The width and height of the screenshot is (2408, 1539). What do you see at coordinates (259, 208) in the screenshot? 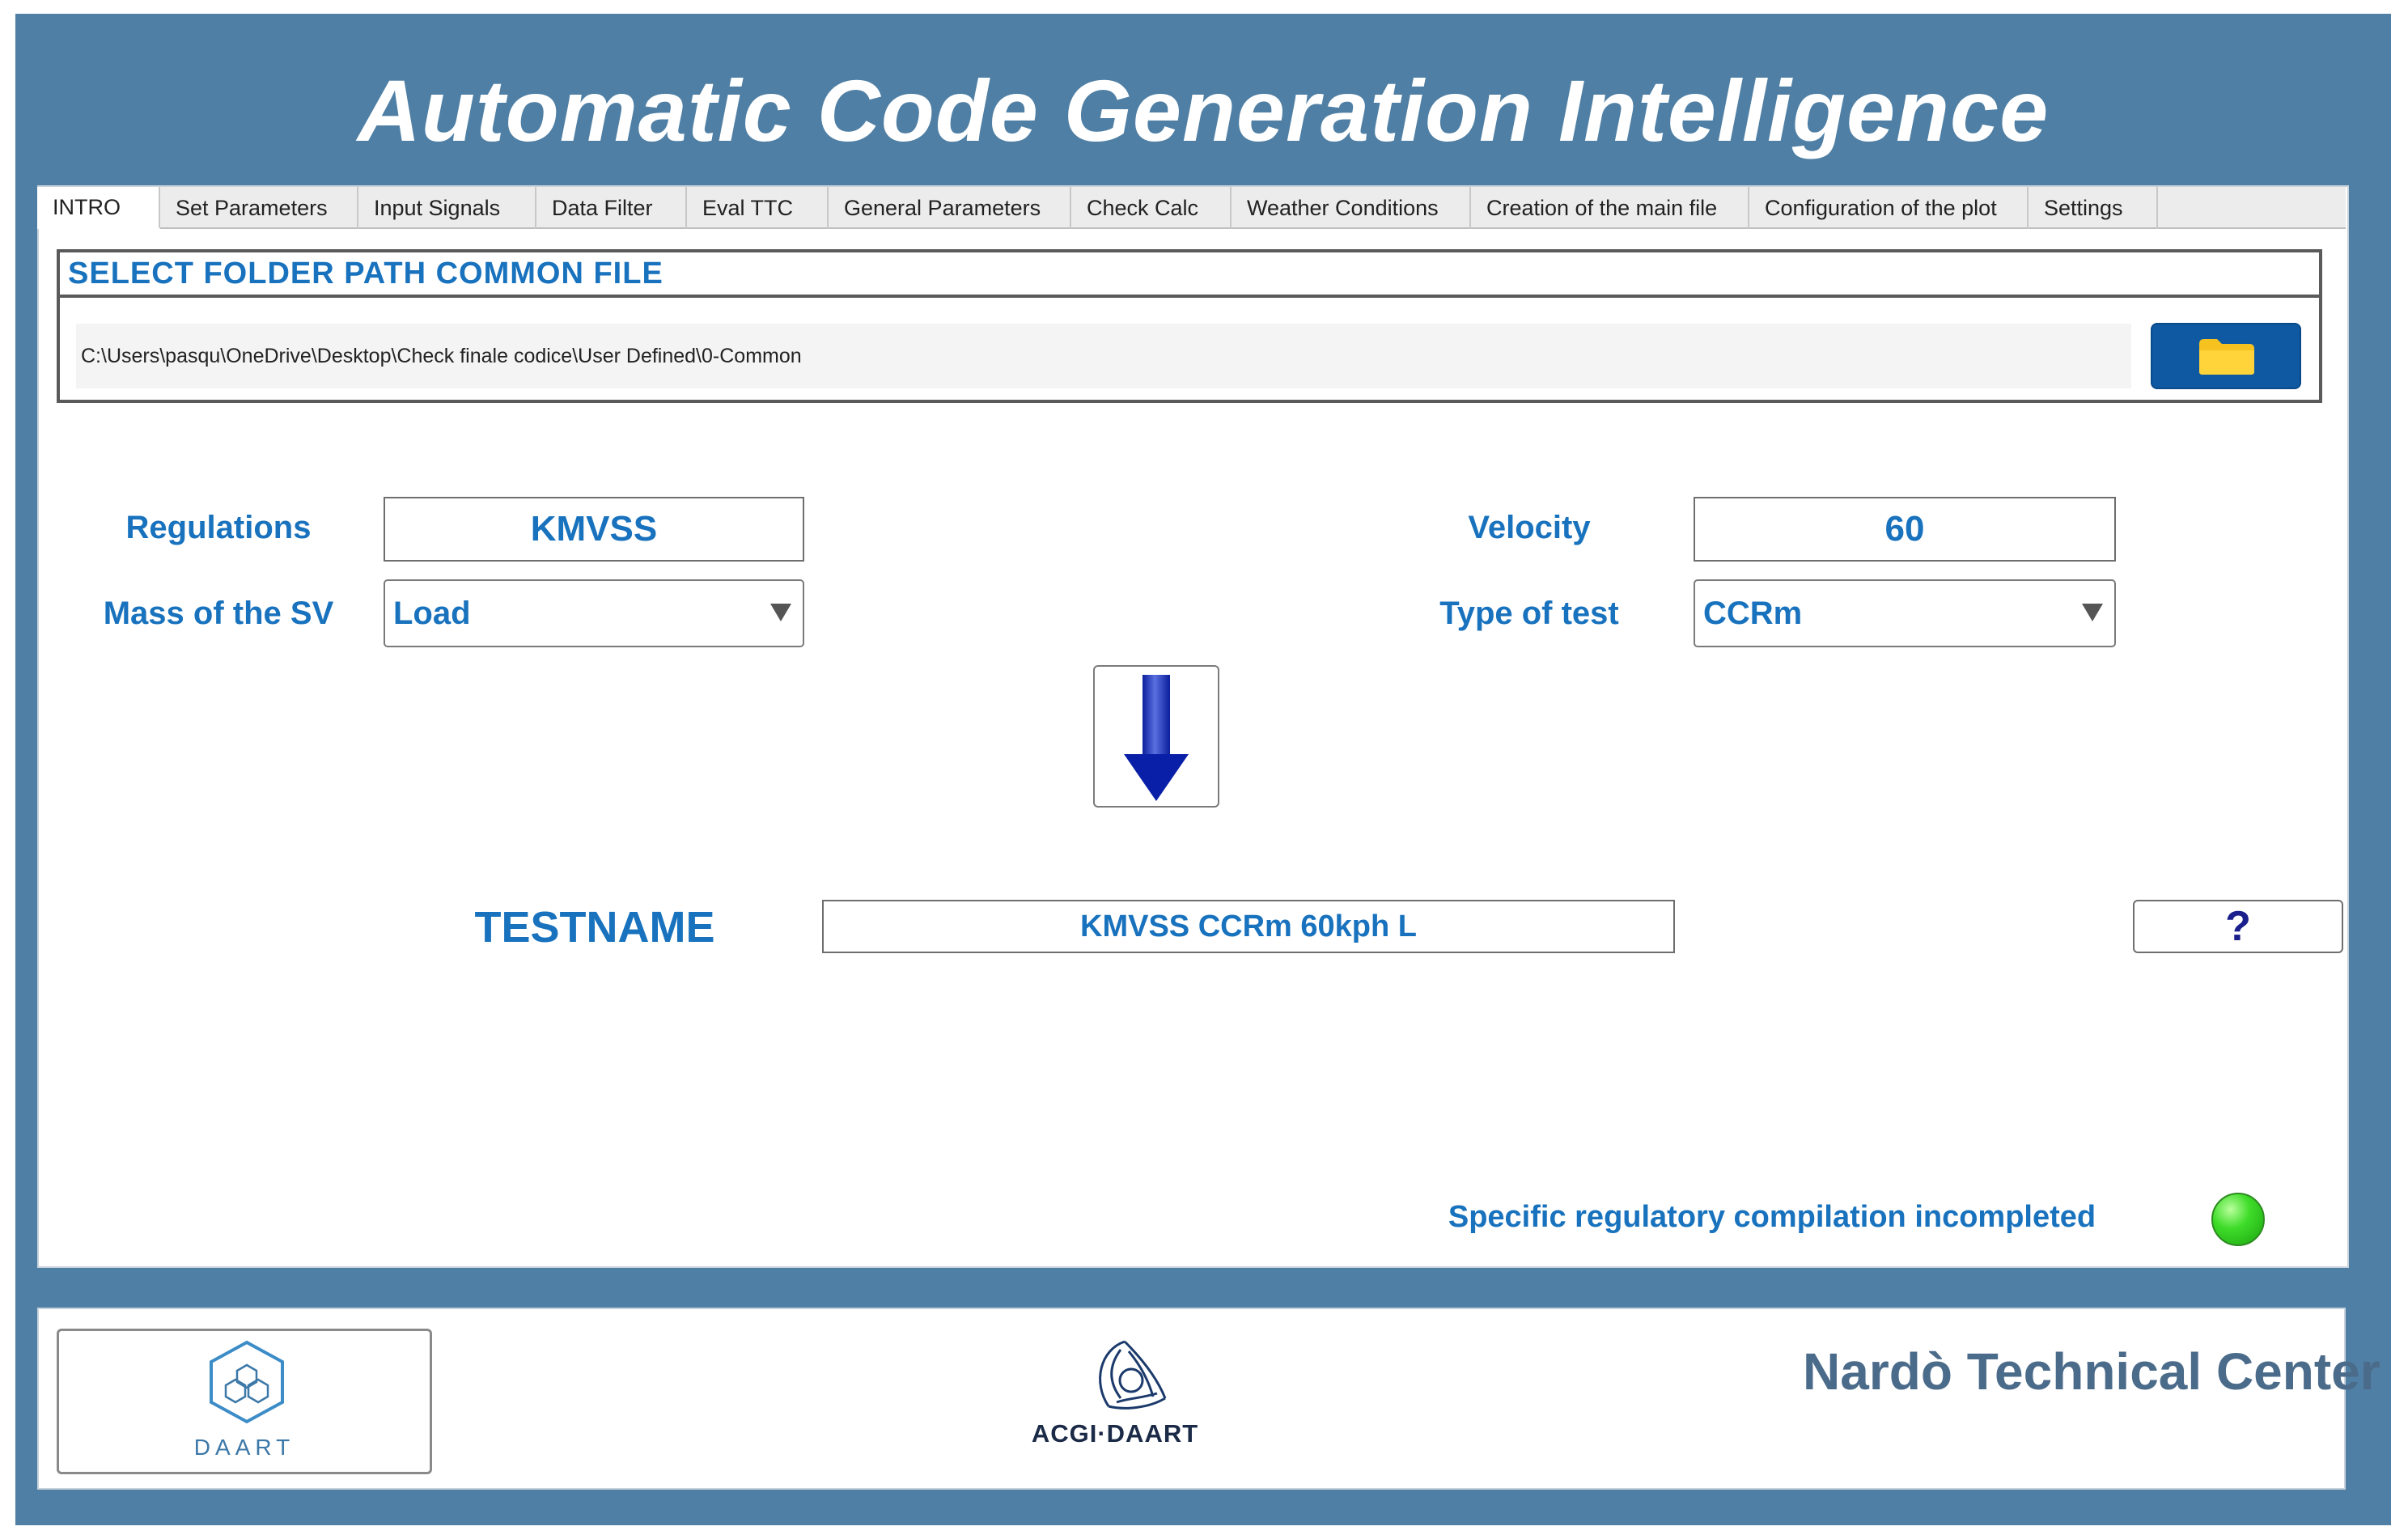
I see `tab-set-parameters: Set Parameters` at bounding box center [259, 208].